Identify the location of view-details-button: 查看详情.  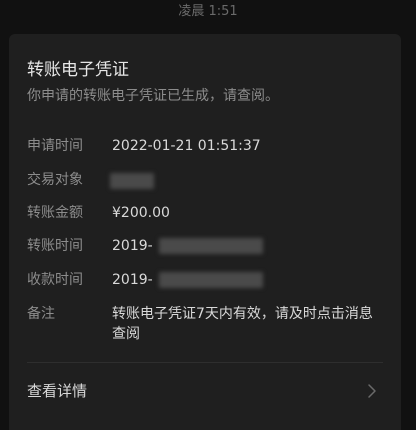
(205, 392).